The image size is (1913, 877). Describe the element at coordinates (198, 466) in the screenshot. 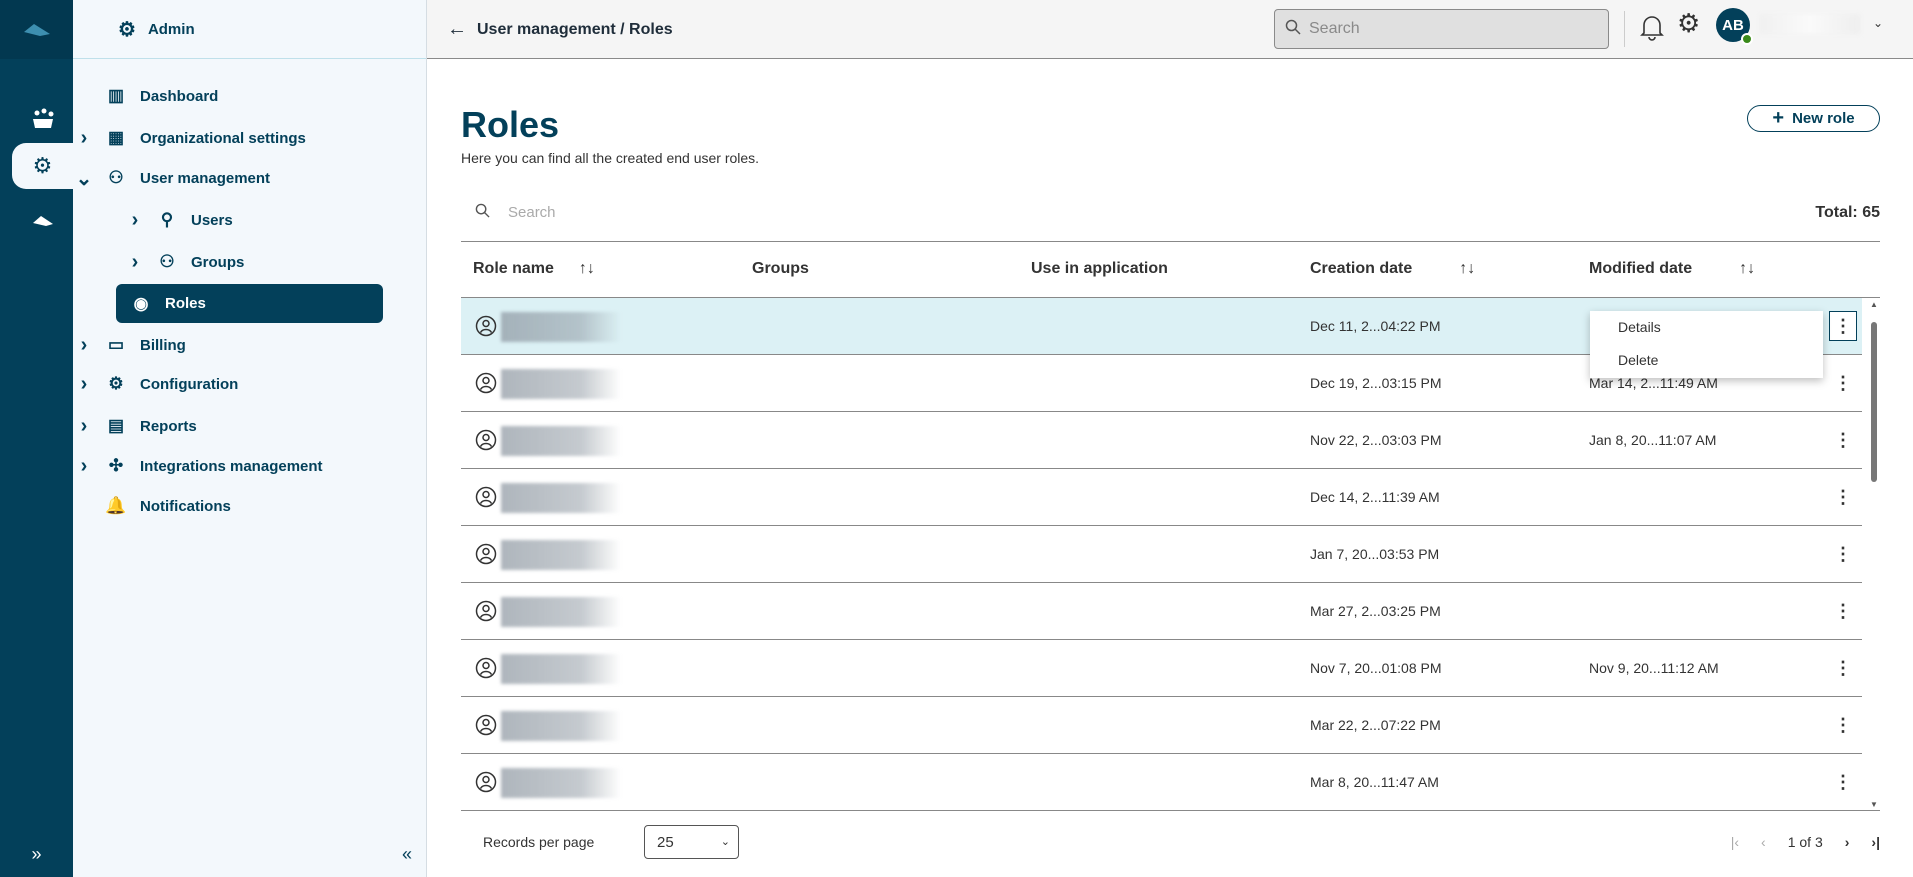

I see `sidebar-item-integrations-management: › ✣ Integrations management` at that location.